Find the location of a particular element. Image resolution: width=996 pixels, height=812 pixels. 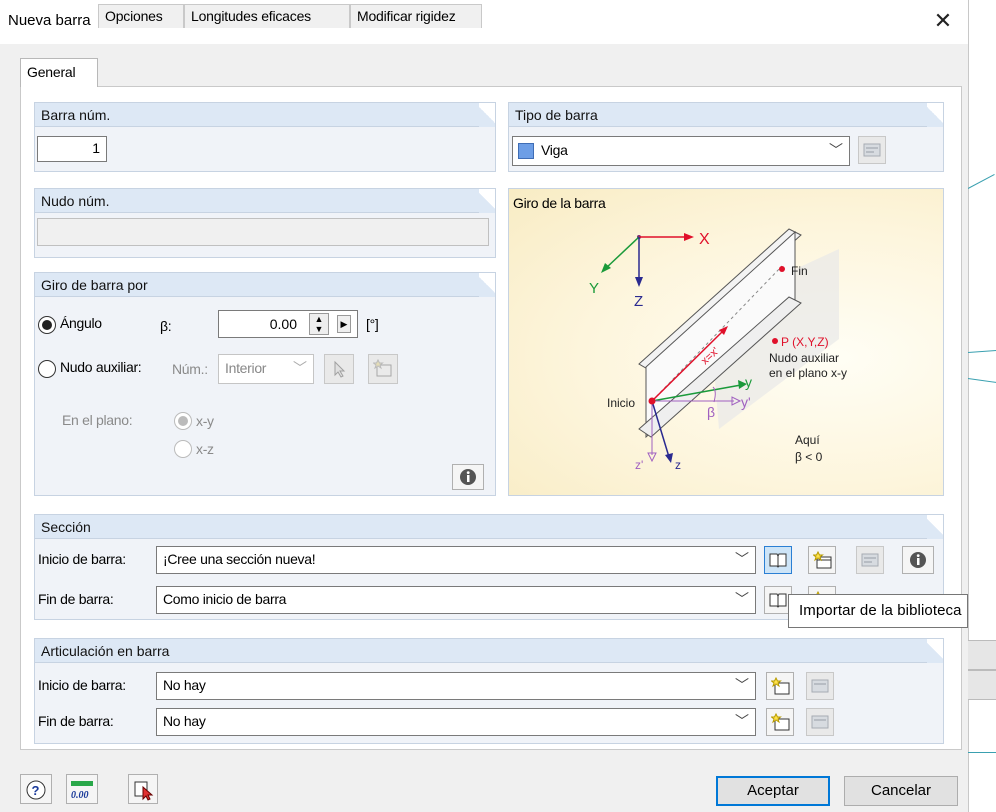

group-header: Articulación en barra is located at coordinates (489, 651).